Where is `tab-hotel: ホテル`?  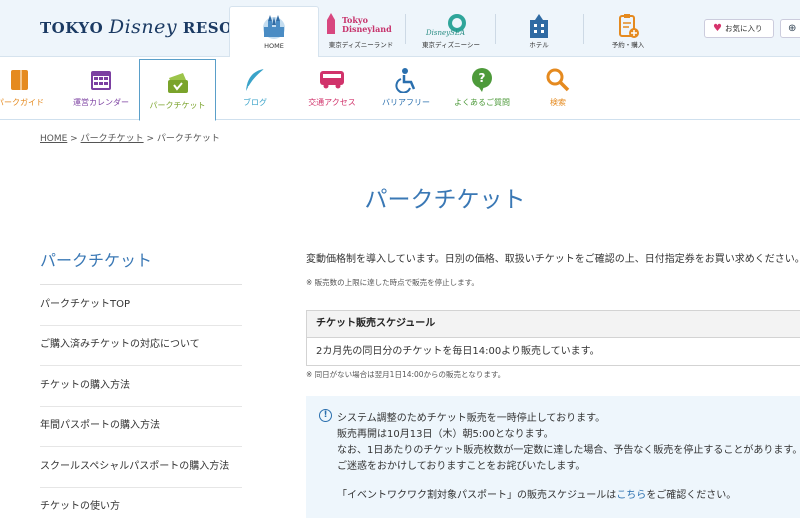 tab-hotel: ホテル is located at coordinates (539, 31).